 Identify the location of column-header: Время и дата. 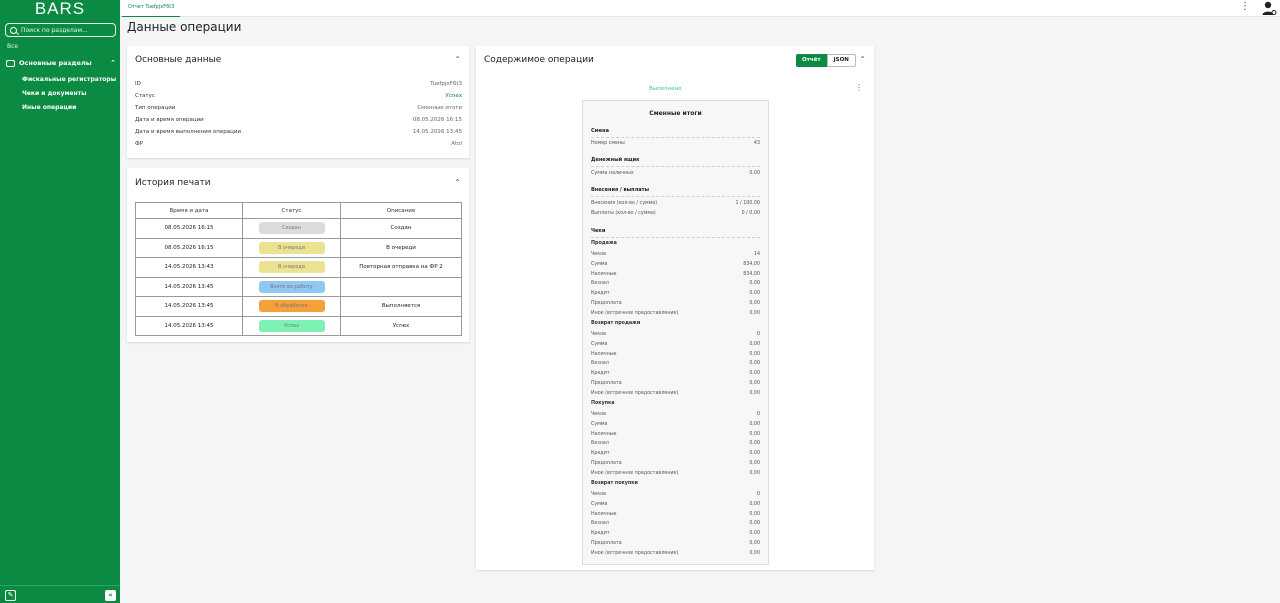
(189, 210).